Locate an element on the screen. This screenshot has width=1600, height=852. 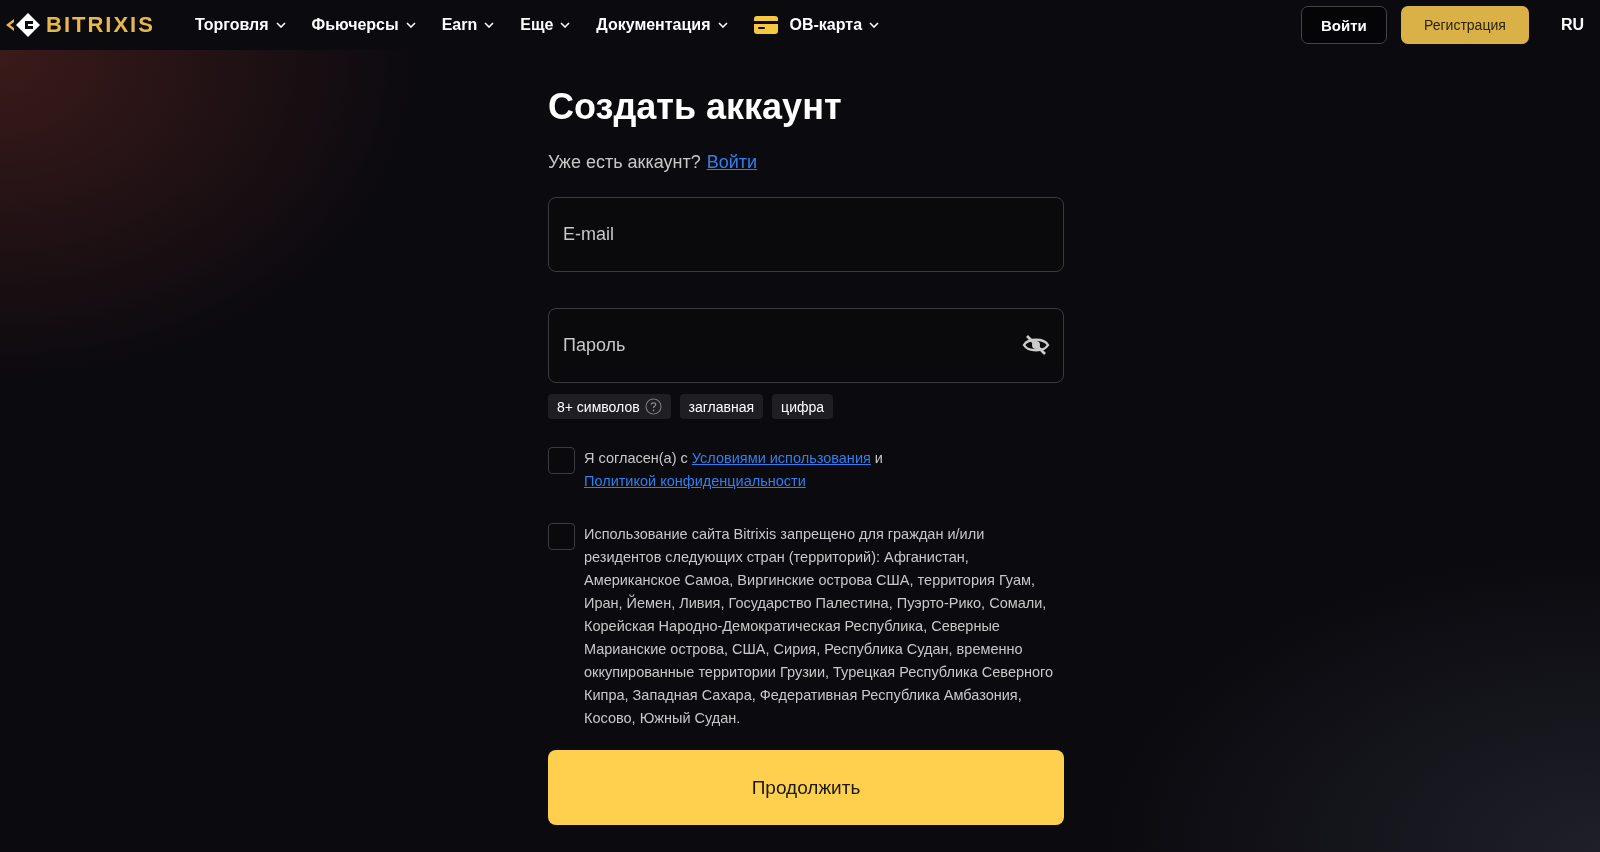
register-button: Регистрация is located at coordinates (1464, 25).